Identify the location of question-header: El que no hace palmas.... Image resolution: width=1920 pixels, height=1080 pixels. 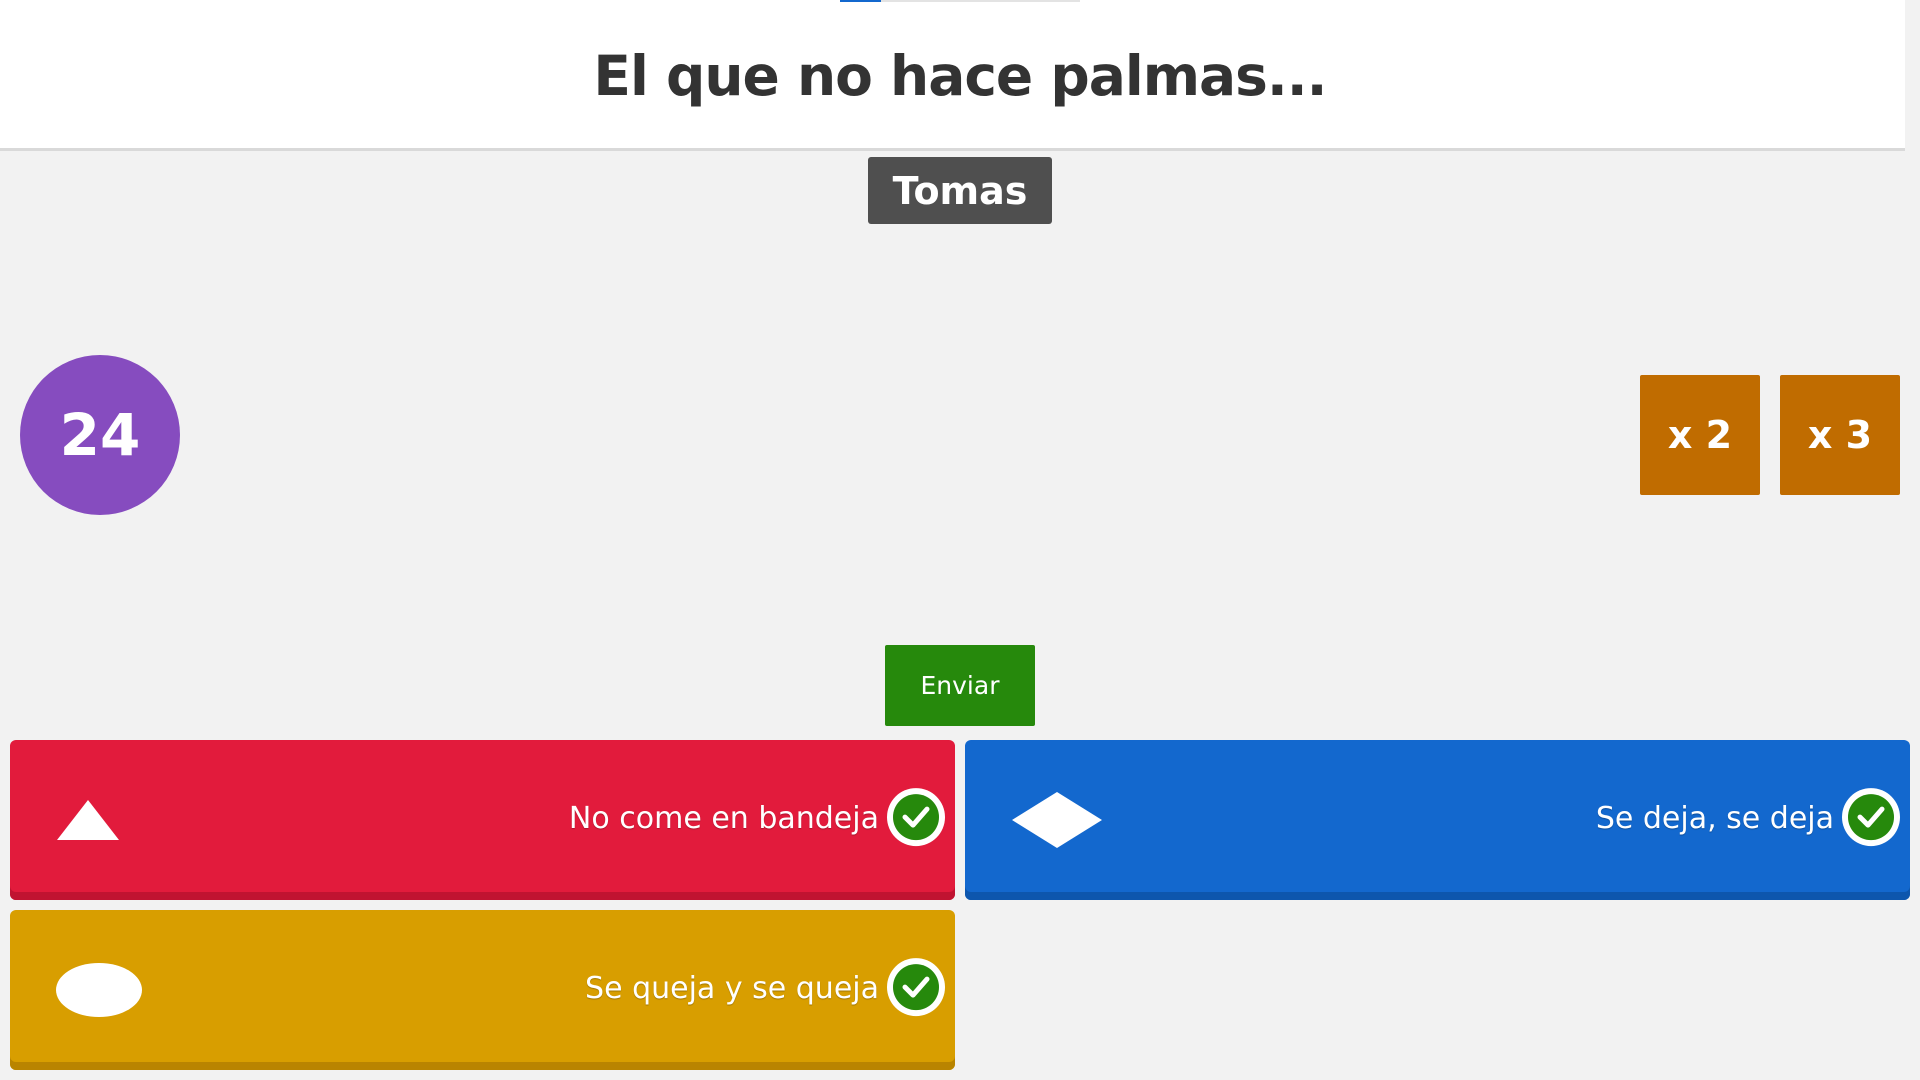
(952, 75).